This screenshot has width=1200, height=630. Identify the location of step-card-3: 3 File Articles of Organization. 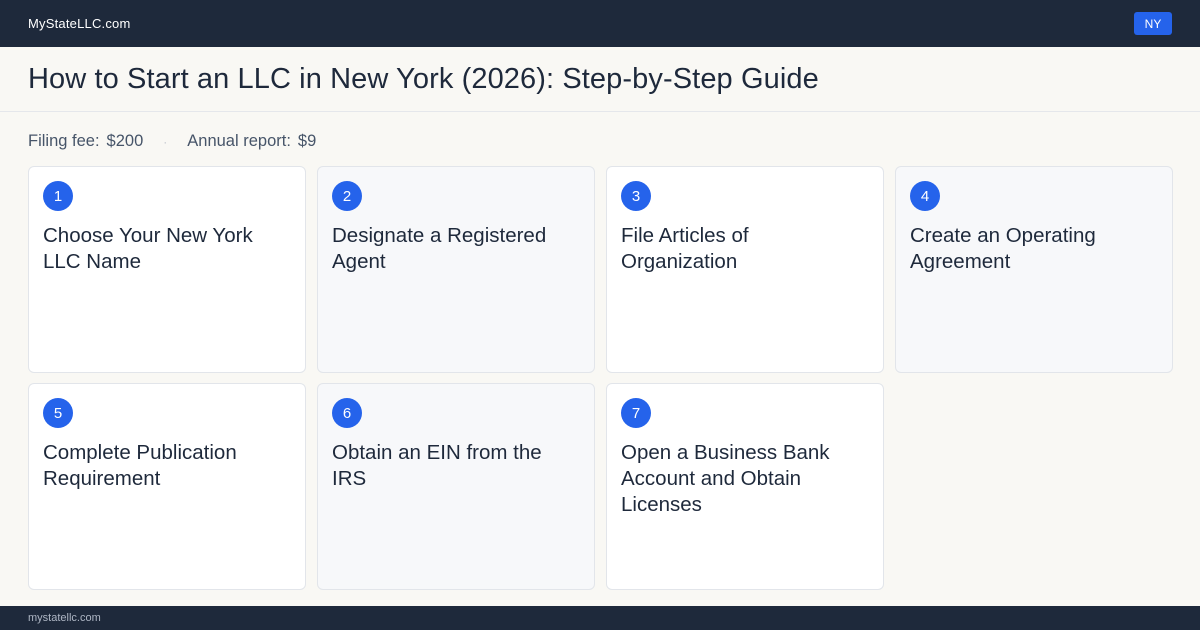
(745, 269).